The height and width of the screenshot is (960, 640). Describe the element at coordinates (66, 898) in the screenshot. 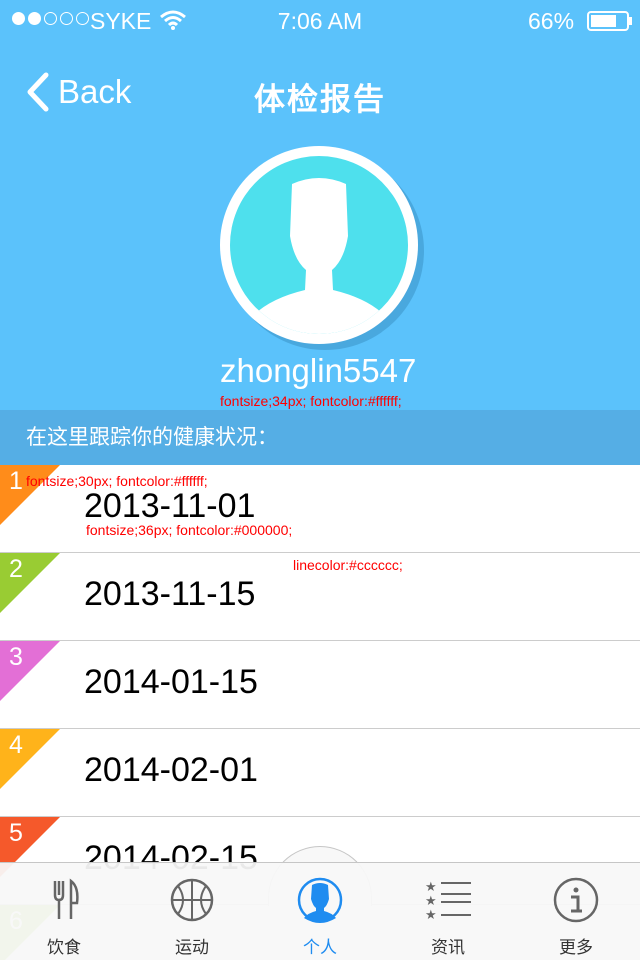

I see `fork-knife-icon` at that location.